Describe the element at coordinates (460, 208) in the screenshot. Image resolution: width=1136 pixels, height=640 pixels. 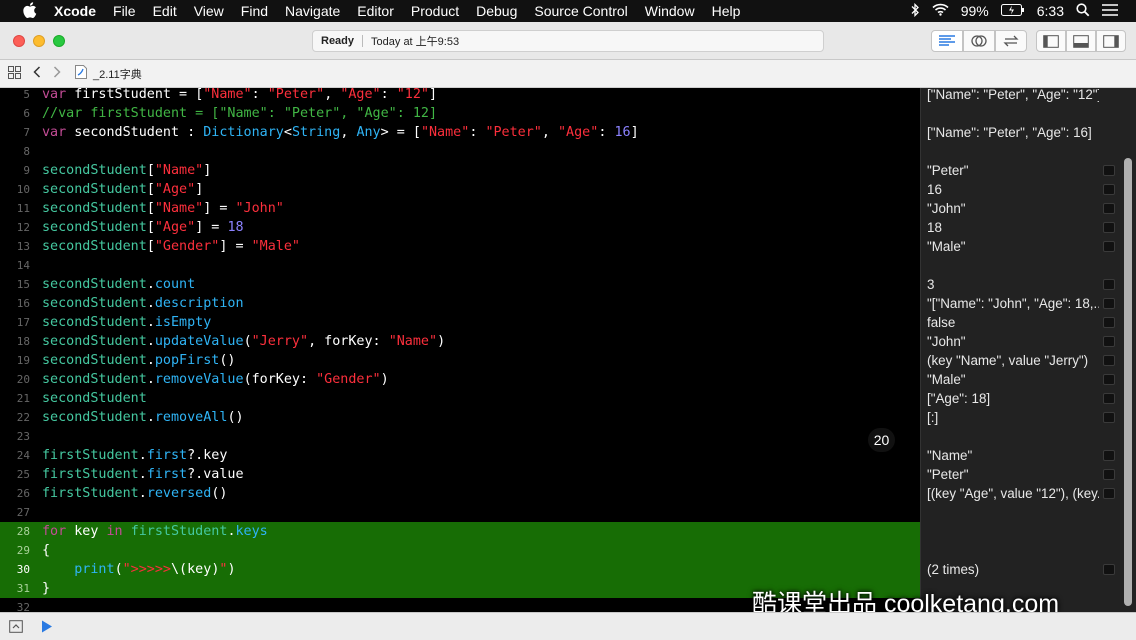
I see `code-line: 11 secondStudent["Name"] = "John"` at that location.